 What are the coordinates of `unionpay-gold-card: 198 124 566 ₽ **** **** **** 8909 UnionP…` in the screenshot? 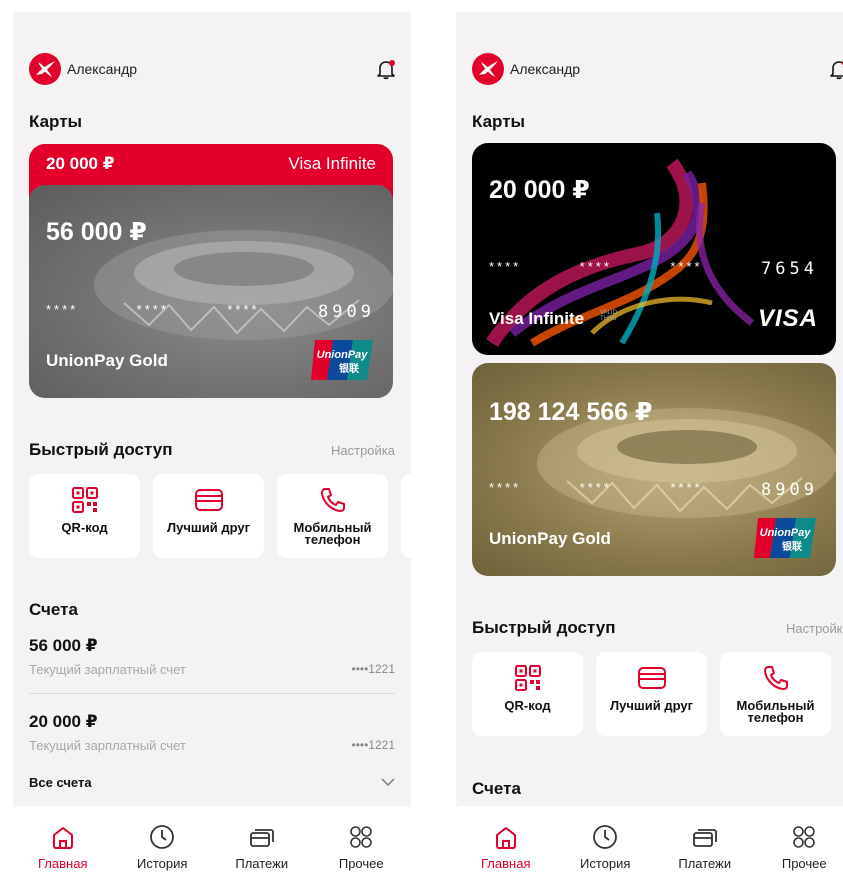 It's located at (654, 469).